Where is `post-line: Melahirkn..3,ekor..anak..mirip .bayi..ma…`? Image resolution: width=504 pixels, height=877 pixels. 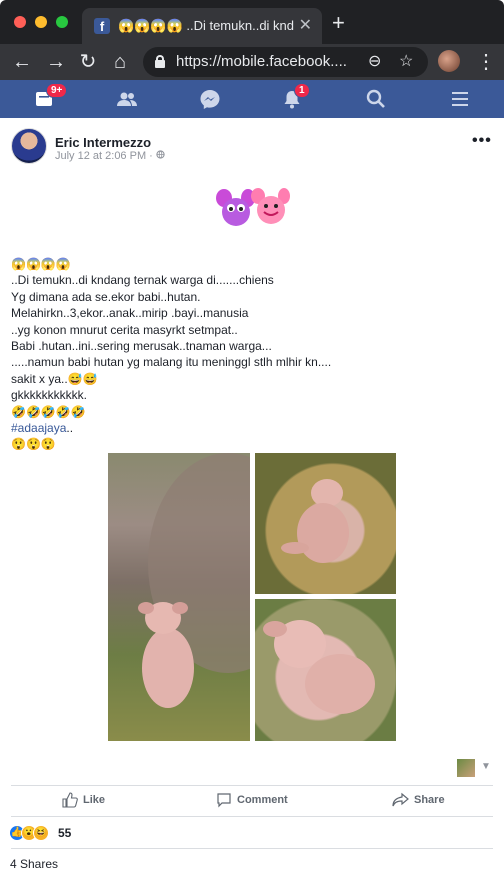 post-line: Melahirkn..3,ekor..anak..mirip .bayi..ma… is located at coordinates (130, 313).